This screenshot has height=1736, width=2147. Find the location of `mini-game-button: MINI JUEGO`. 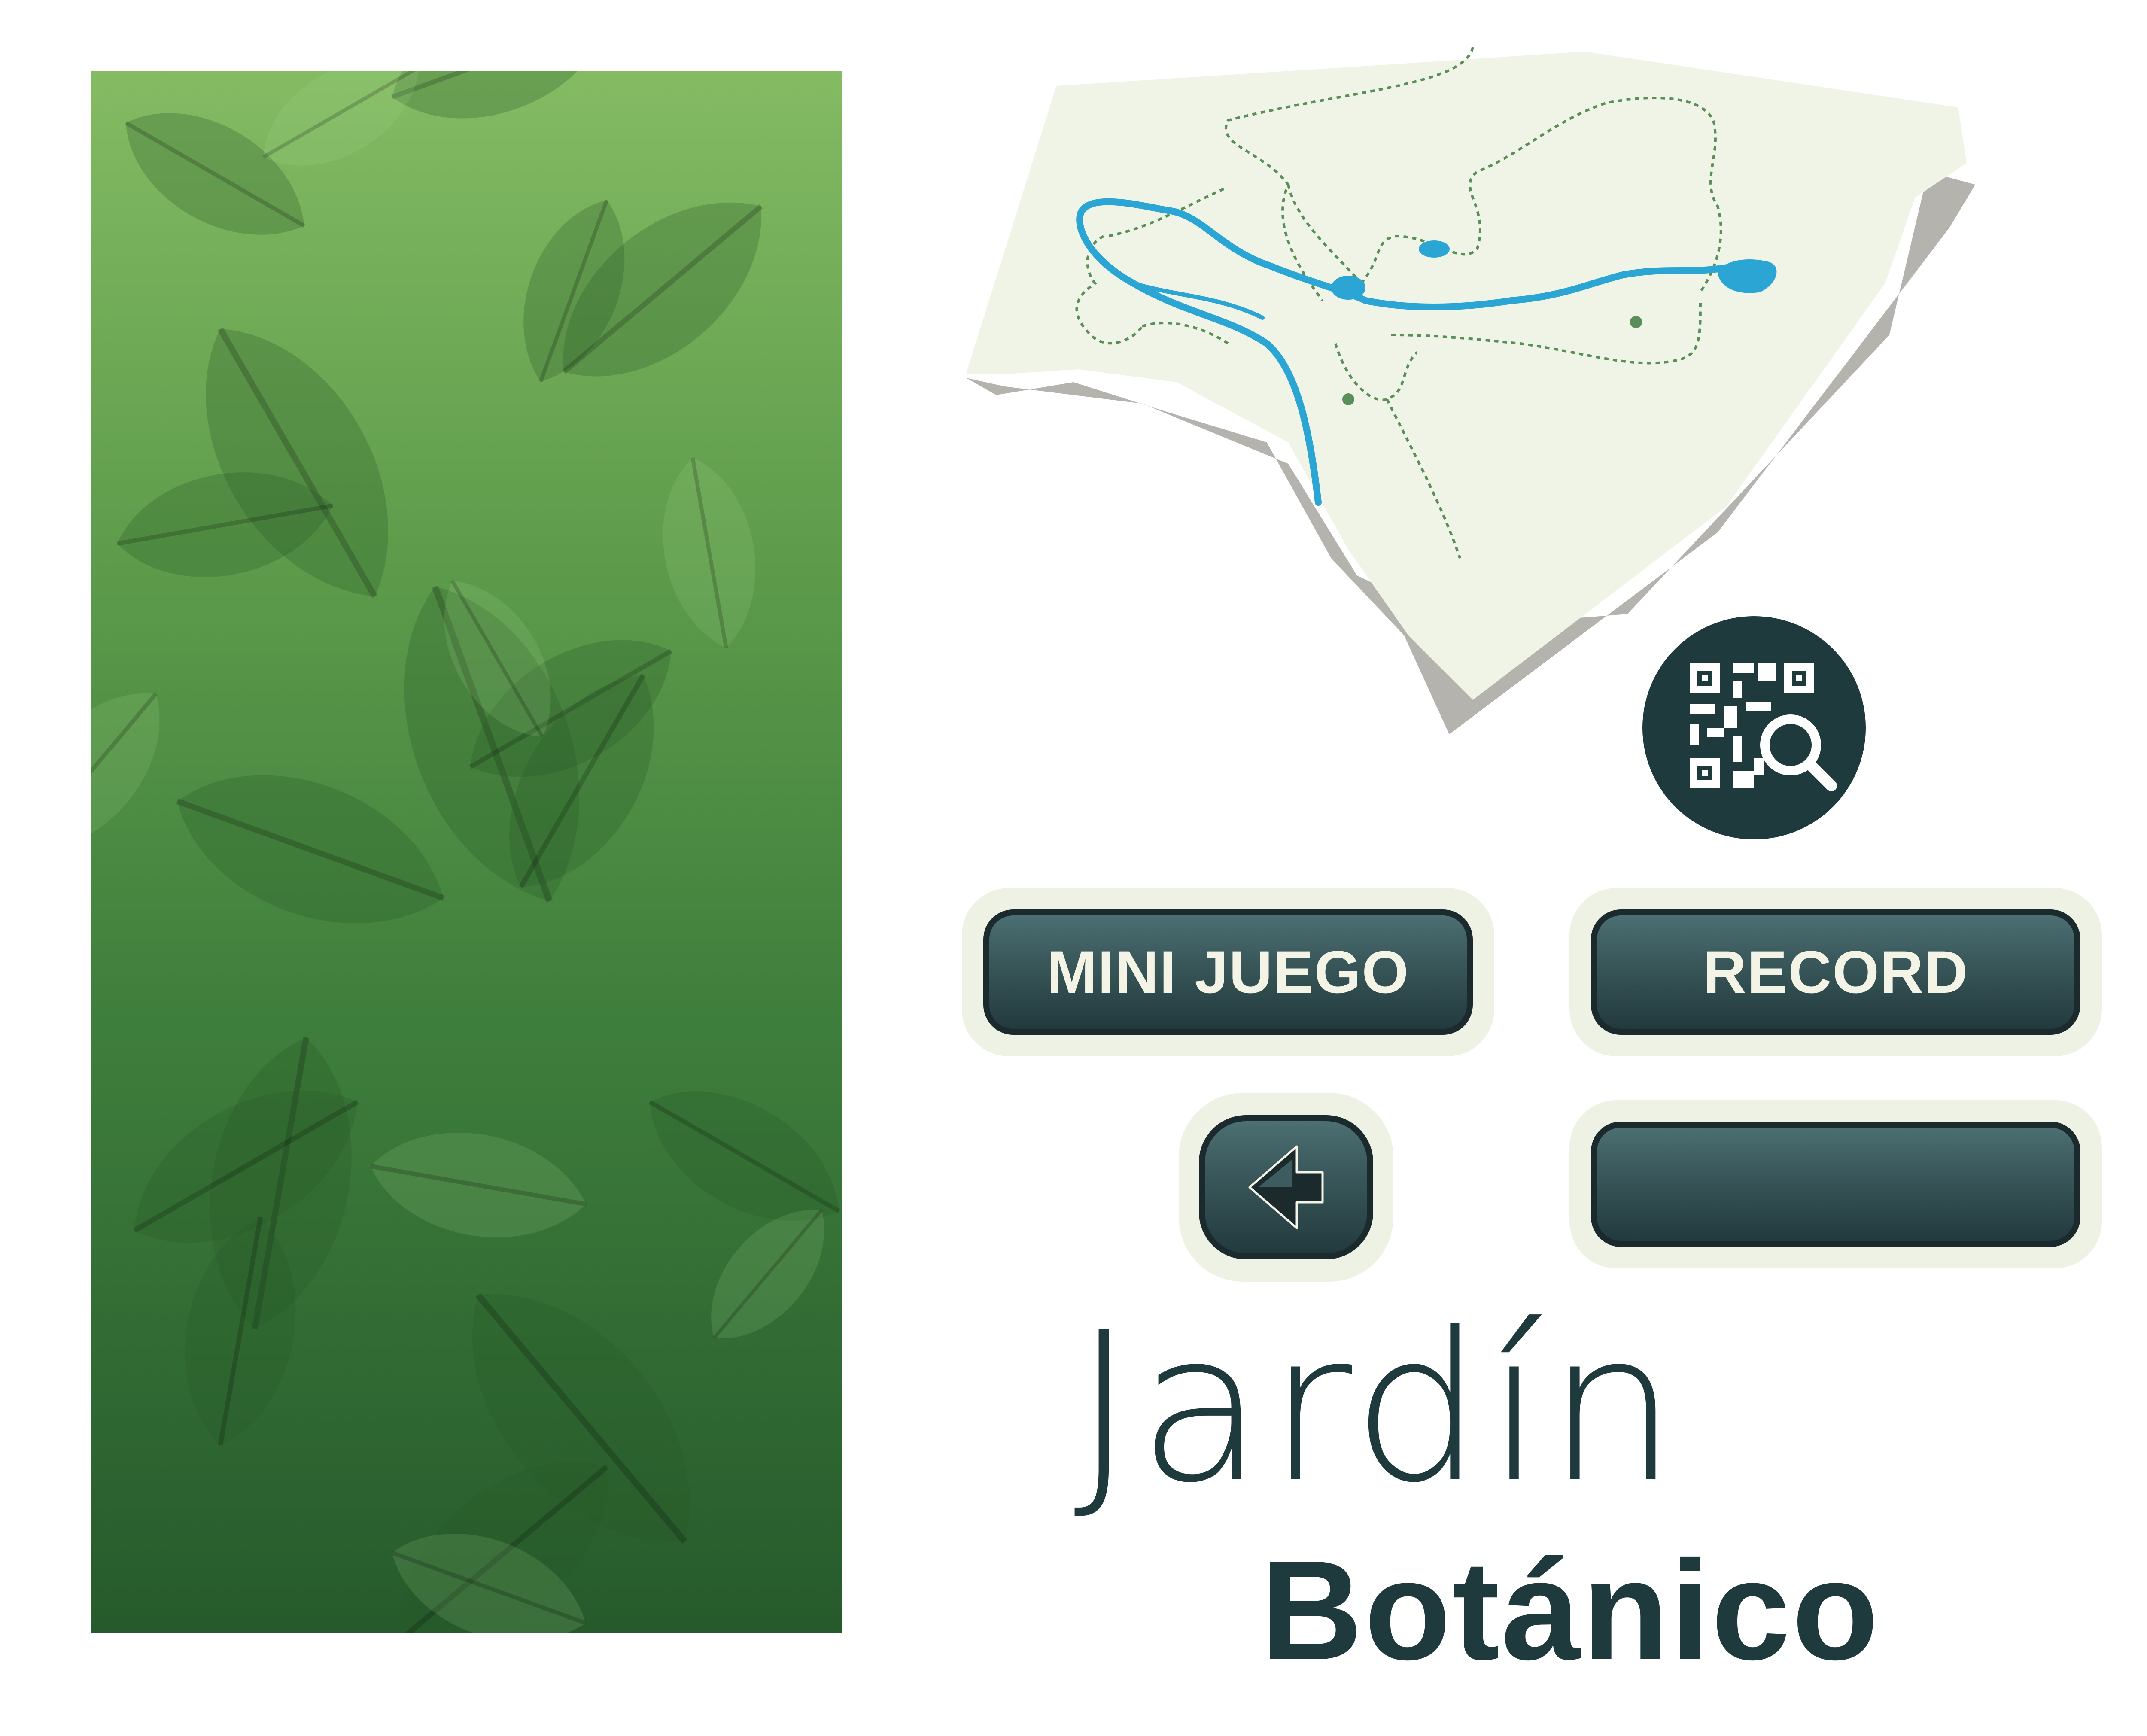

mini-game-button: MINI JUEGO is located at coordinates (1228, 972).